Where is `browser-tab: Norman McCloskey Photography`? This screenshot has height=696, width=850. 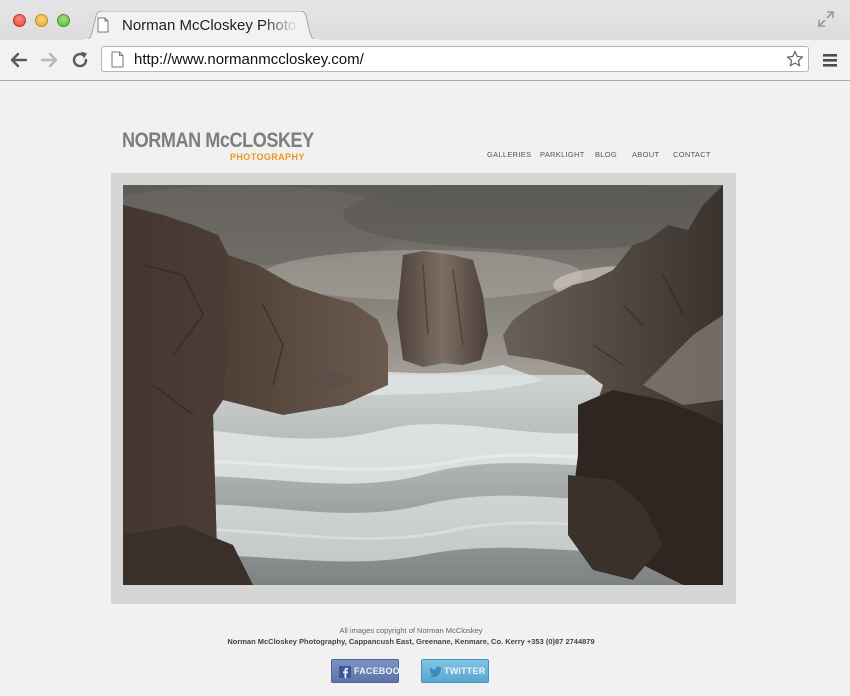
browser-tab: Norman McCloskey Photography is located at coordinates (201, 26).